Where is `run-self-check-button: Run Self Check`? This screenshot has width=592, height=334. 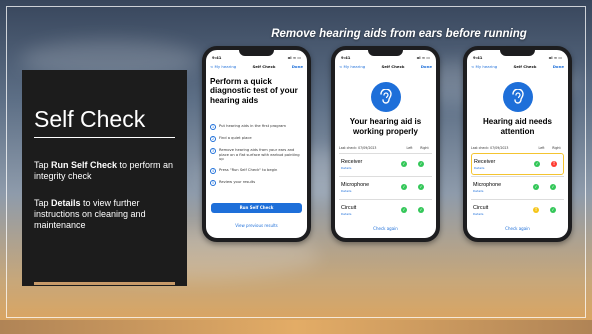
run-self-check-button: Run Self Check is located at coordinates (256, 208).